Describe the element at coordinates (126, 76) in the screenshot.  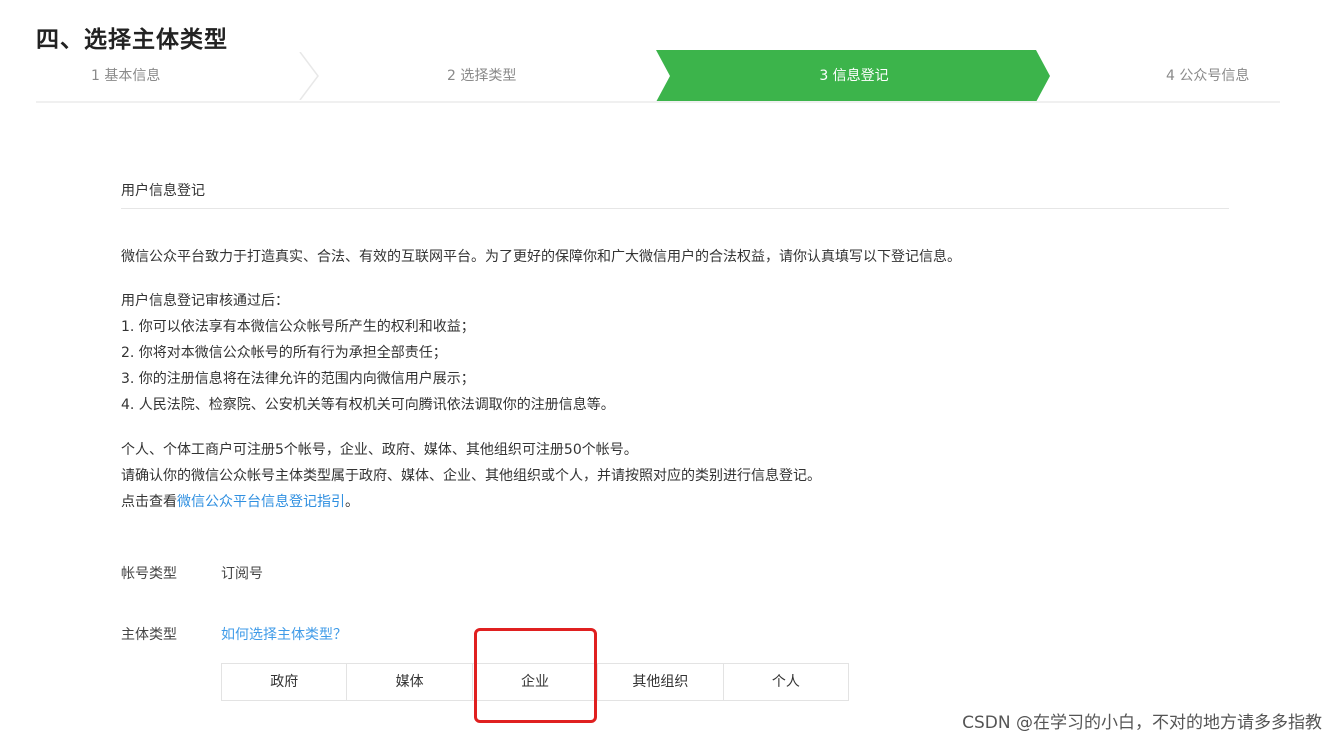
I see `step-basic-info: 1 基本信息` at that location.